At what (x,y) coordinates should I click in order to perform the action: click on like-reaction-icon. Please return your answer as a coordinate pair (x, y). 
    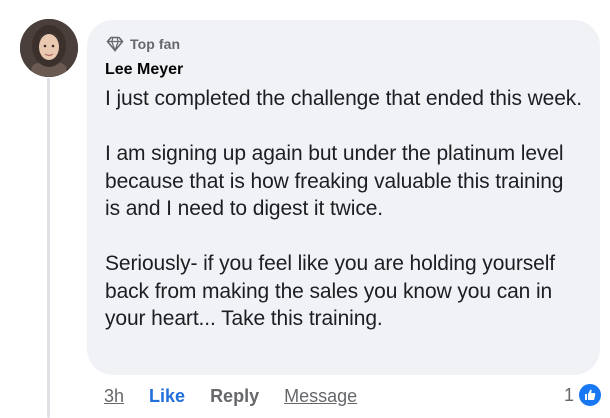
    Looking at the image, I should click on (590, 395).